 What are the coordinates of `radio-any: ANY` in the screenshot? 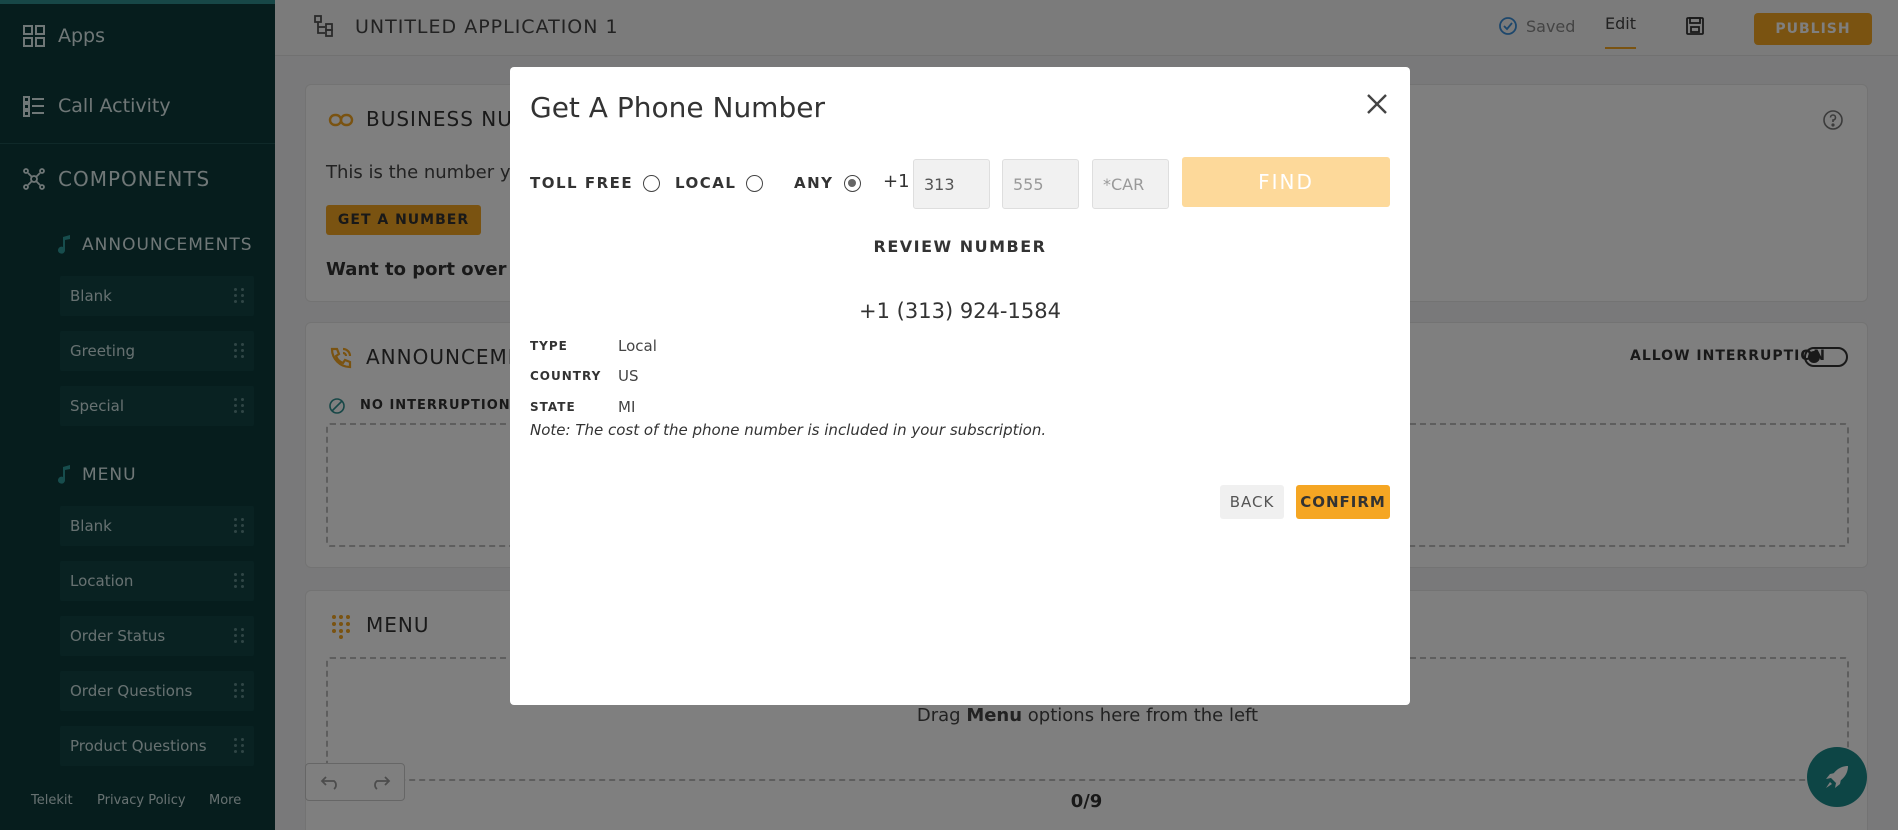 It's located at (827, 183).